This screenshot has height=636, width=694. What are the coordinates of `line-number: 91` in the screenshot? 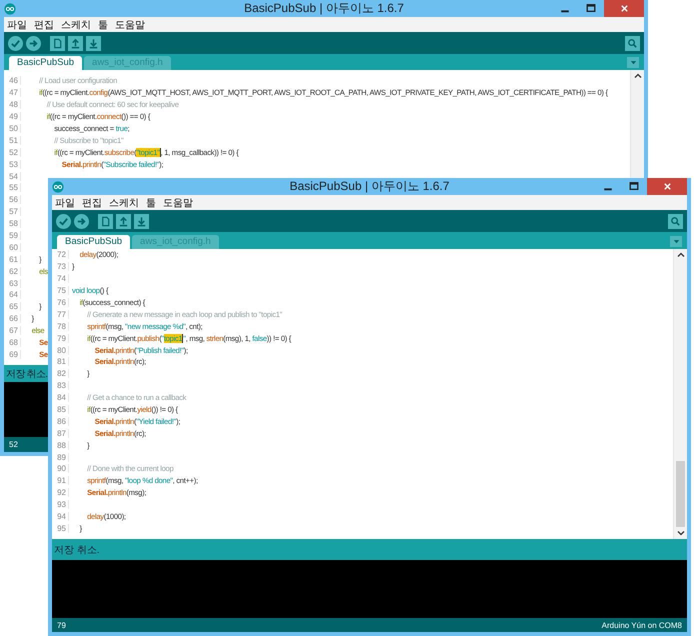 It's located at (60, 481).